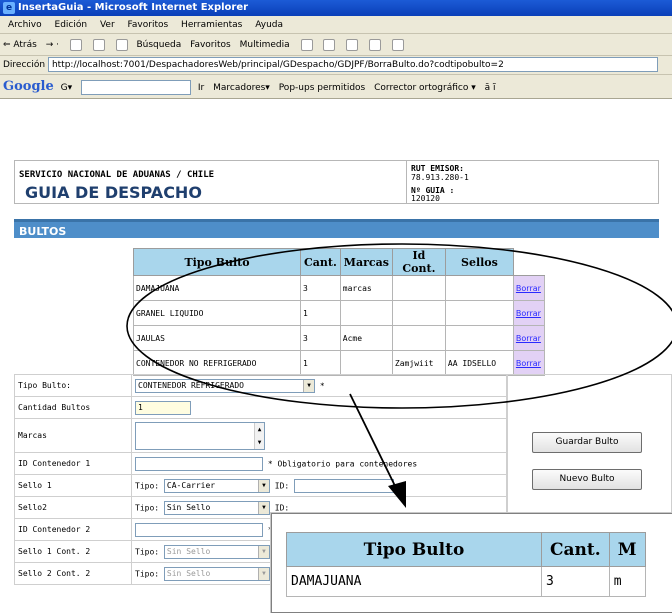 The image size is (672, 613). What do you see at coordinates (147, 573) in the screenshot?
I see `sello2c2-tipo-label: Tipo:` at bounding box center [147, 573].